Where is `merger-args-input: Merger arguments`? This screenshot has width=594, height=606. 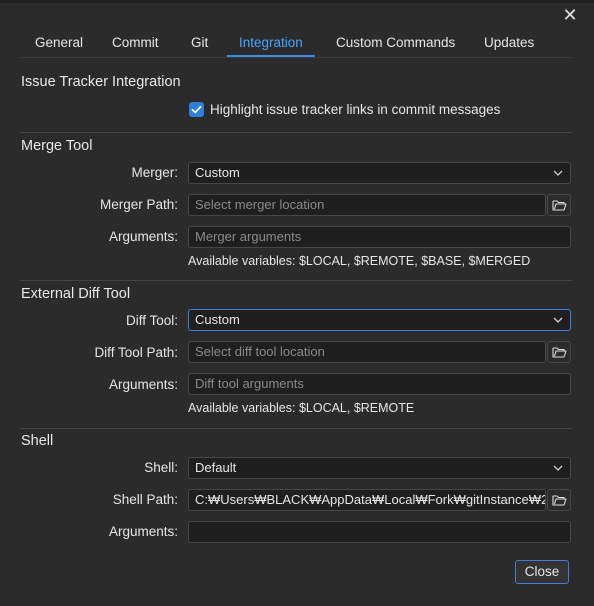 merger-args-input: Merger arguments is located at coordinates (379, 237).